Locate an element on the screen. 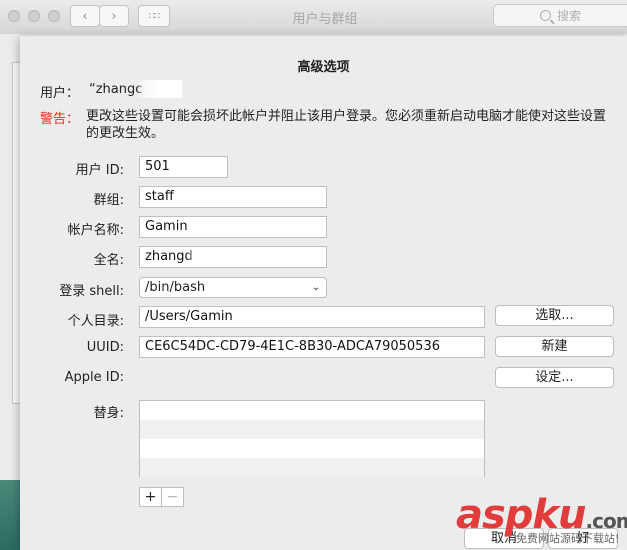 Image resolution: width=627 pixels, height=550 pixels. aliases-controls: + − is located at coordinates (161, 497).